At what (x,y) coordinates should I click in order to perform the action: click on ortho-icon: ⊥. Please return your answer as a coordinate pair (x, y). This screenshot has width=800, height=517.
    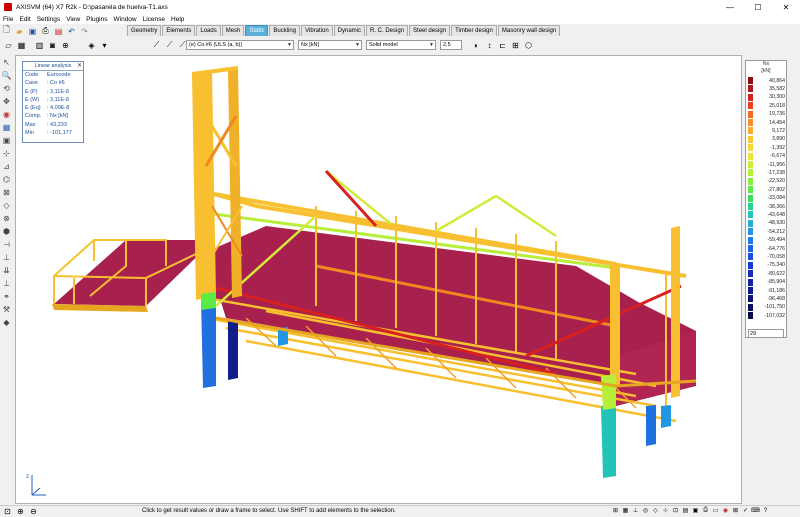
    Looking at the image, I should click on (635, 510).